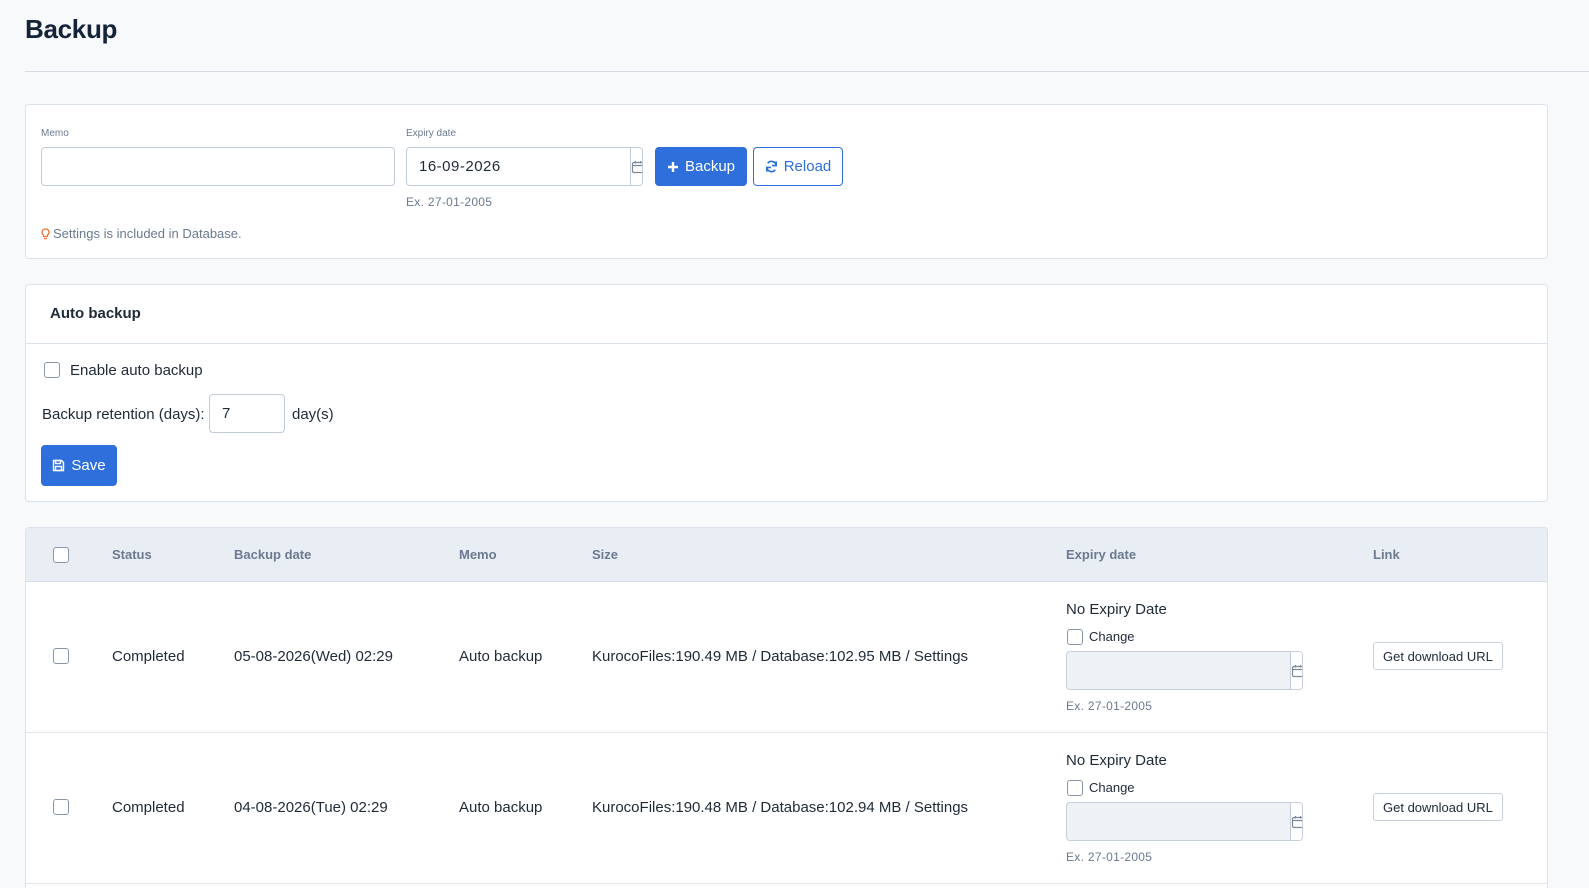 The height and width of the screenshot is (888, 1589). I want to click on plus-icon, so click(672, 166).